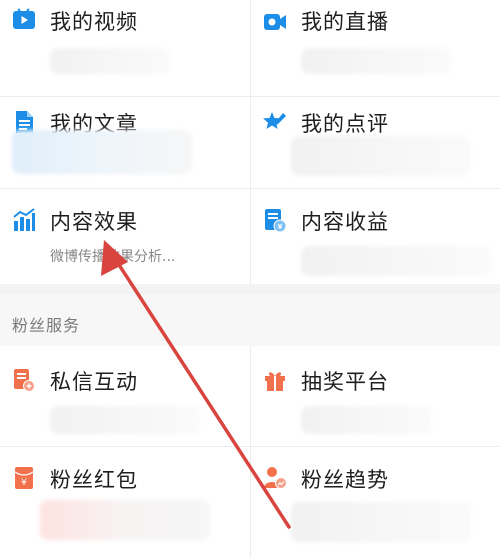 This screenshot has width=500, height=558. I want to click on tile-private-message: 私信互动, so click(125, 396).